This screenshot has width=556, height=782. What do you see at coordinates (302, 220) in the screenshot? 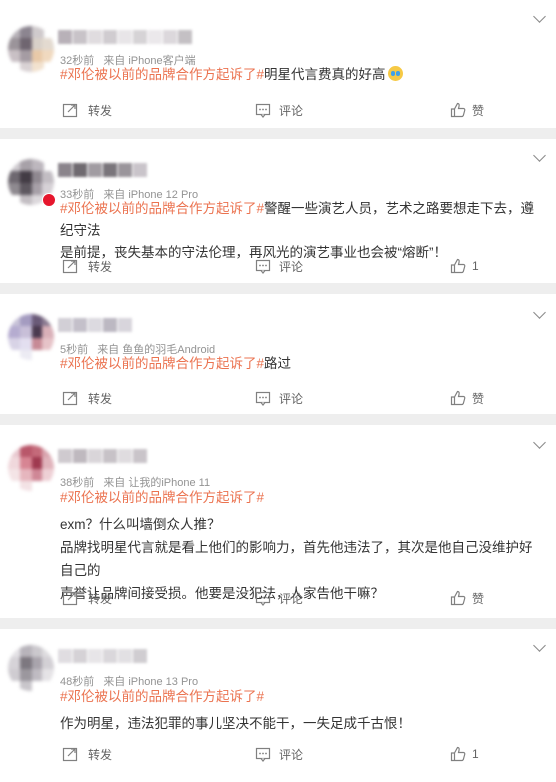
I see `comment-line: #邓伦被以前的品牌合作方起诉了#警醒一些演艺人员，艺术之路要想走下去，遵纪守法` at bounding box center [302, 220].